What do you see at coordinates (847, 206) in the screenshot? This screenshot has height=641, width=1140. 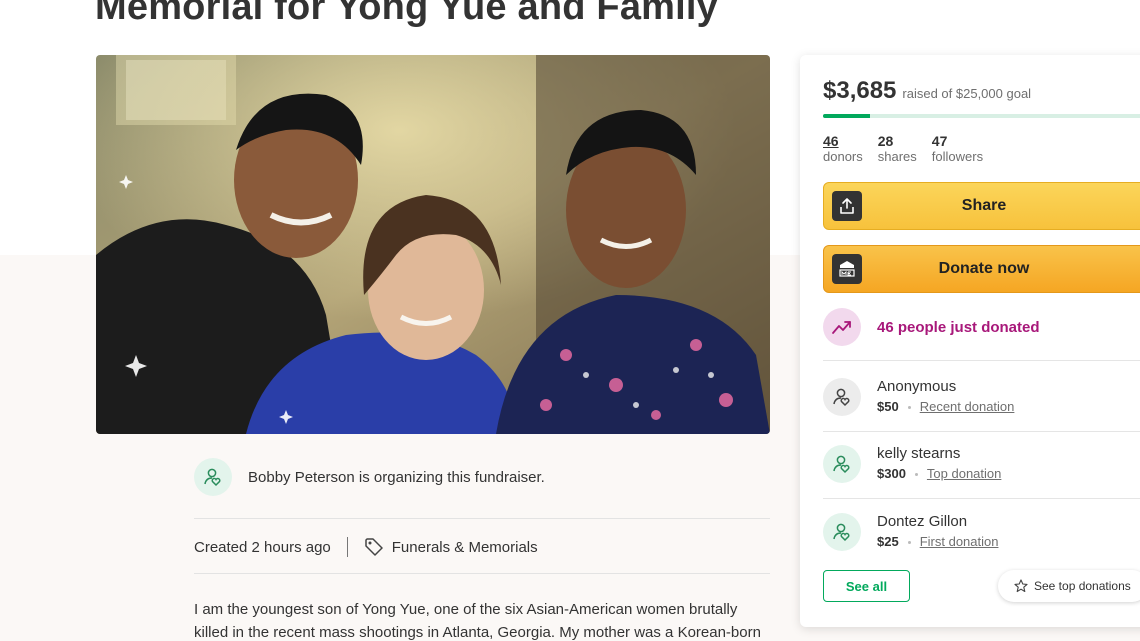 I see `share-upload-icon` at bounding box center [847, 206].